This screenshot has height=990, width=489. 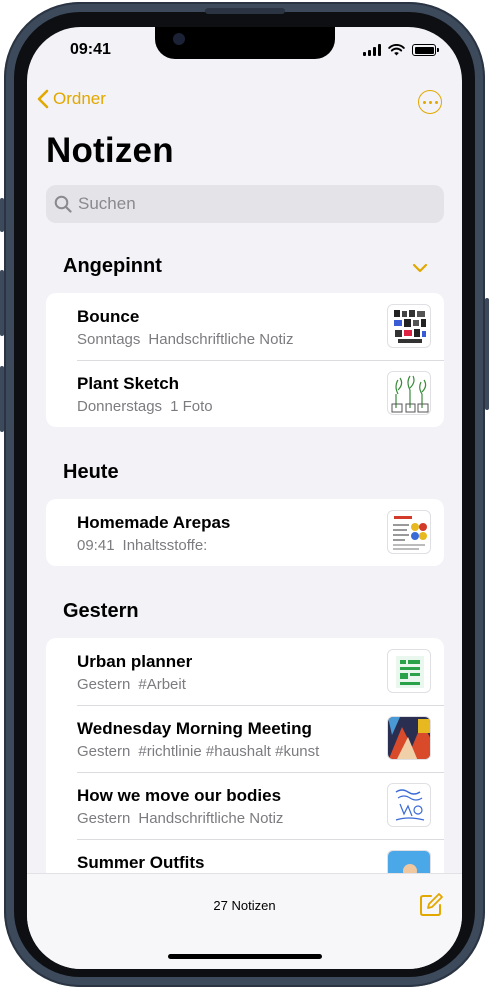 I want to click on note-date: Sonntags, so click(x=109, y=339).